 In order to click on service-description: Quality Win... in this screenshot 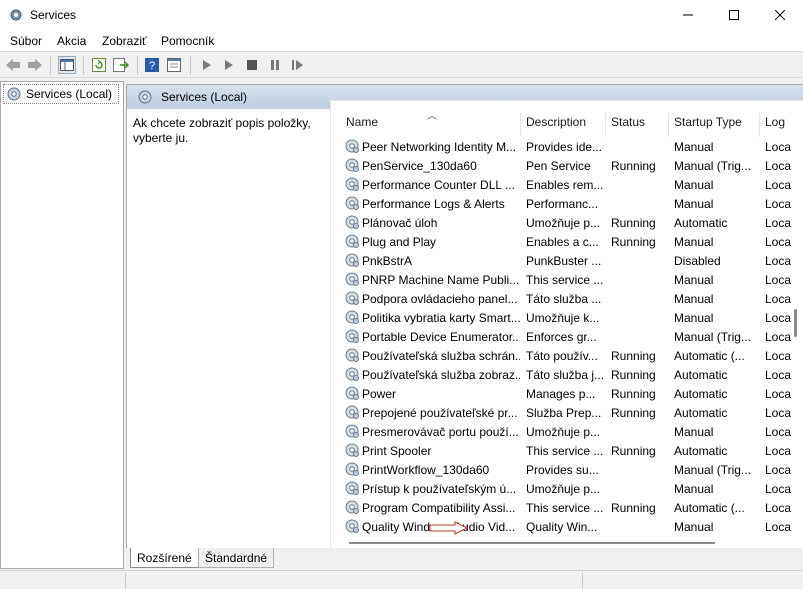, I will do `click(562, 527)`.